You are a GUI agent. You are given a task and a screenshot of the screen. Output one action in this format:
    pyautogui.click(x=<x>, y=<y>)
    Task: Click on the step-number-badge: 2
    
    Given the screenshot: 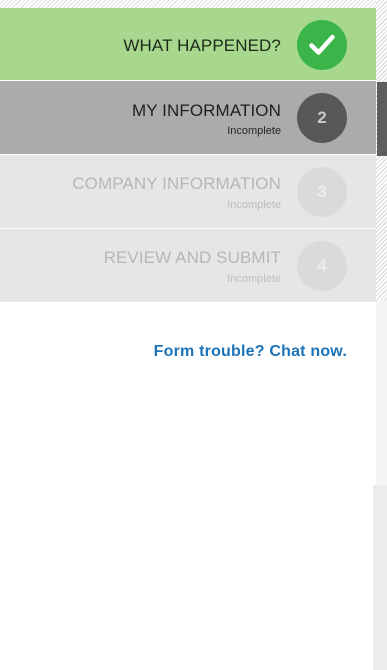 What is the action you would take?
    pyautogui.click(x=322, y=118)
    